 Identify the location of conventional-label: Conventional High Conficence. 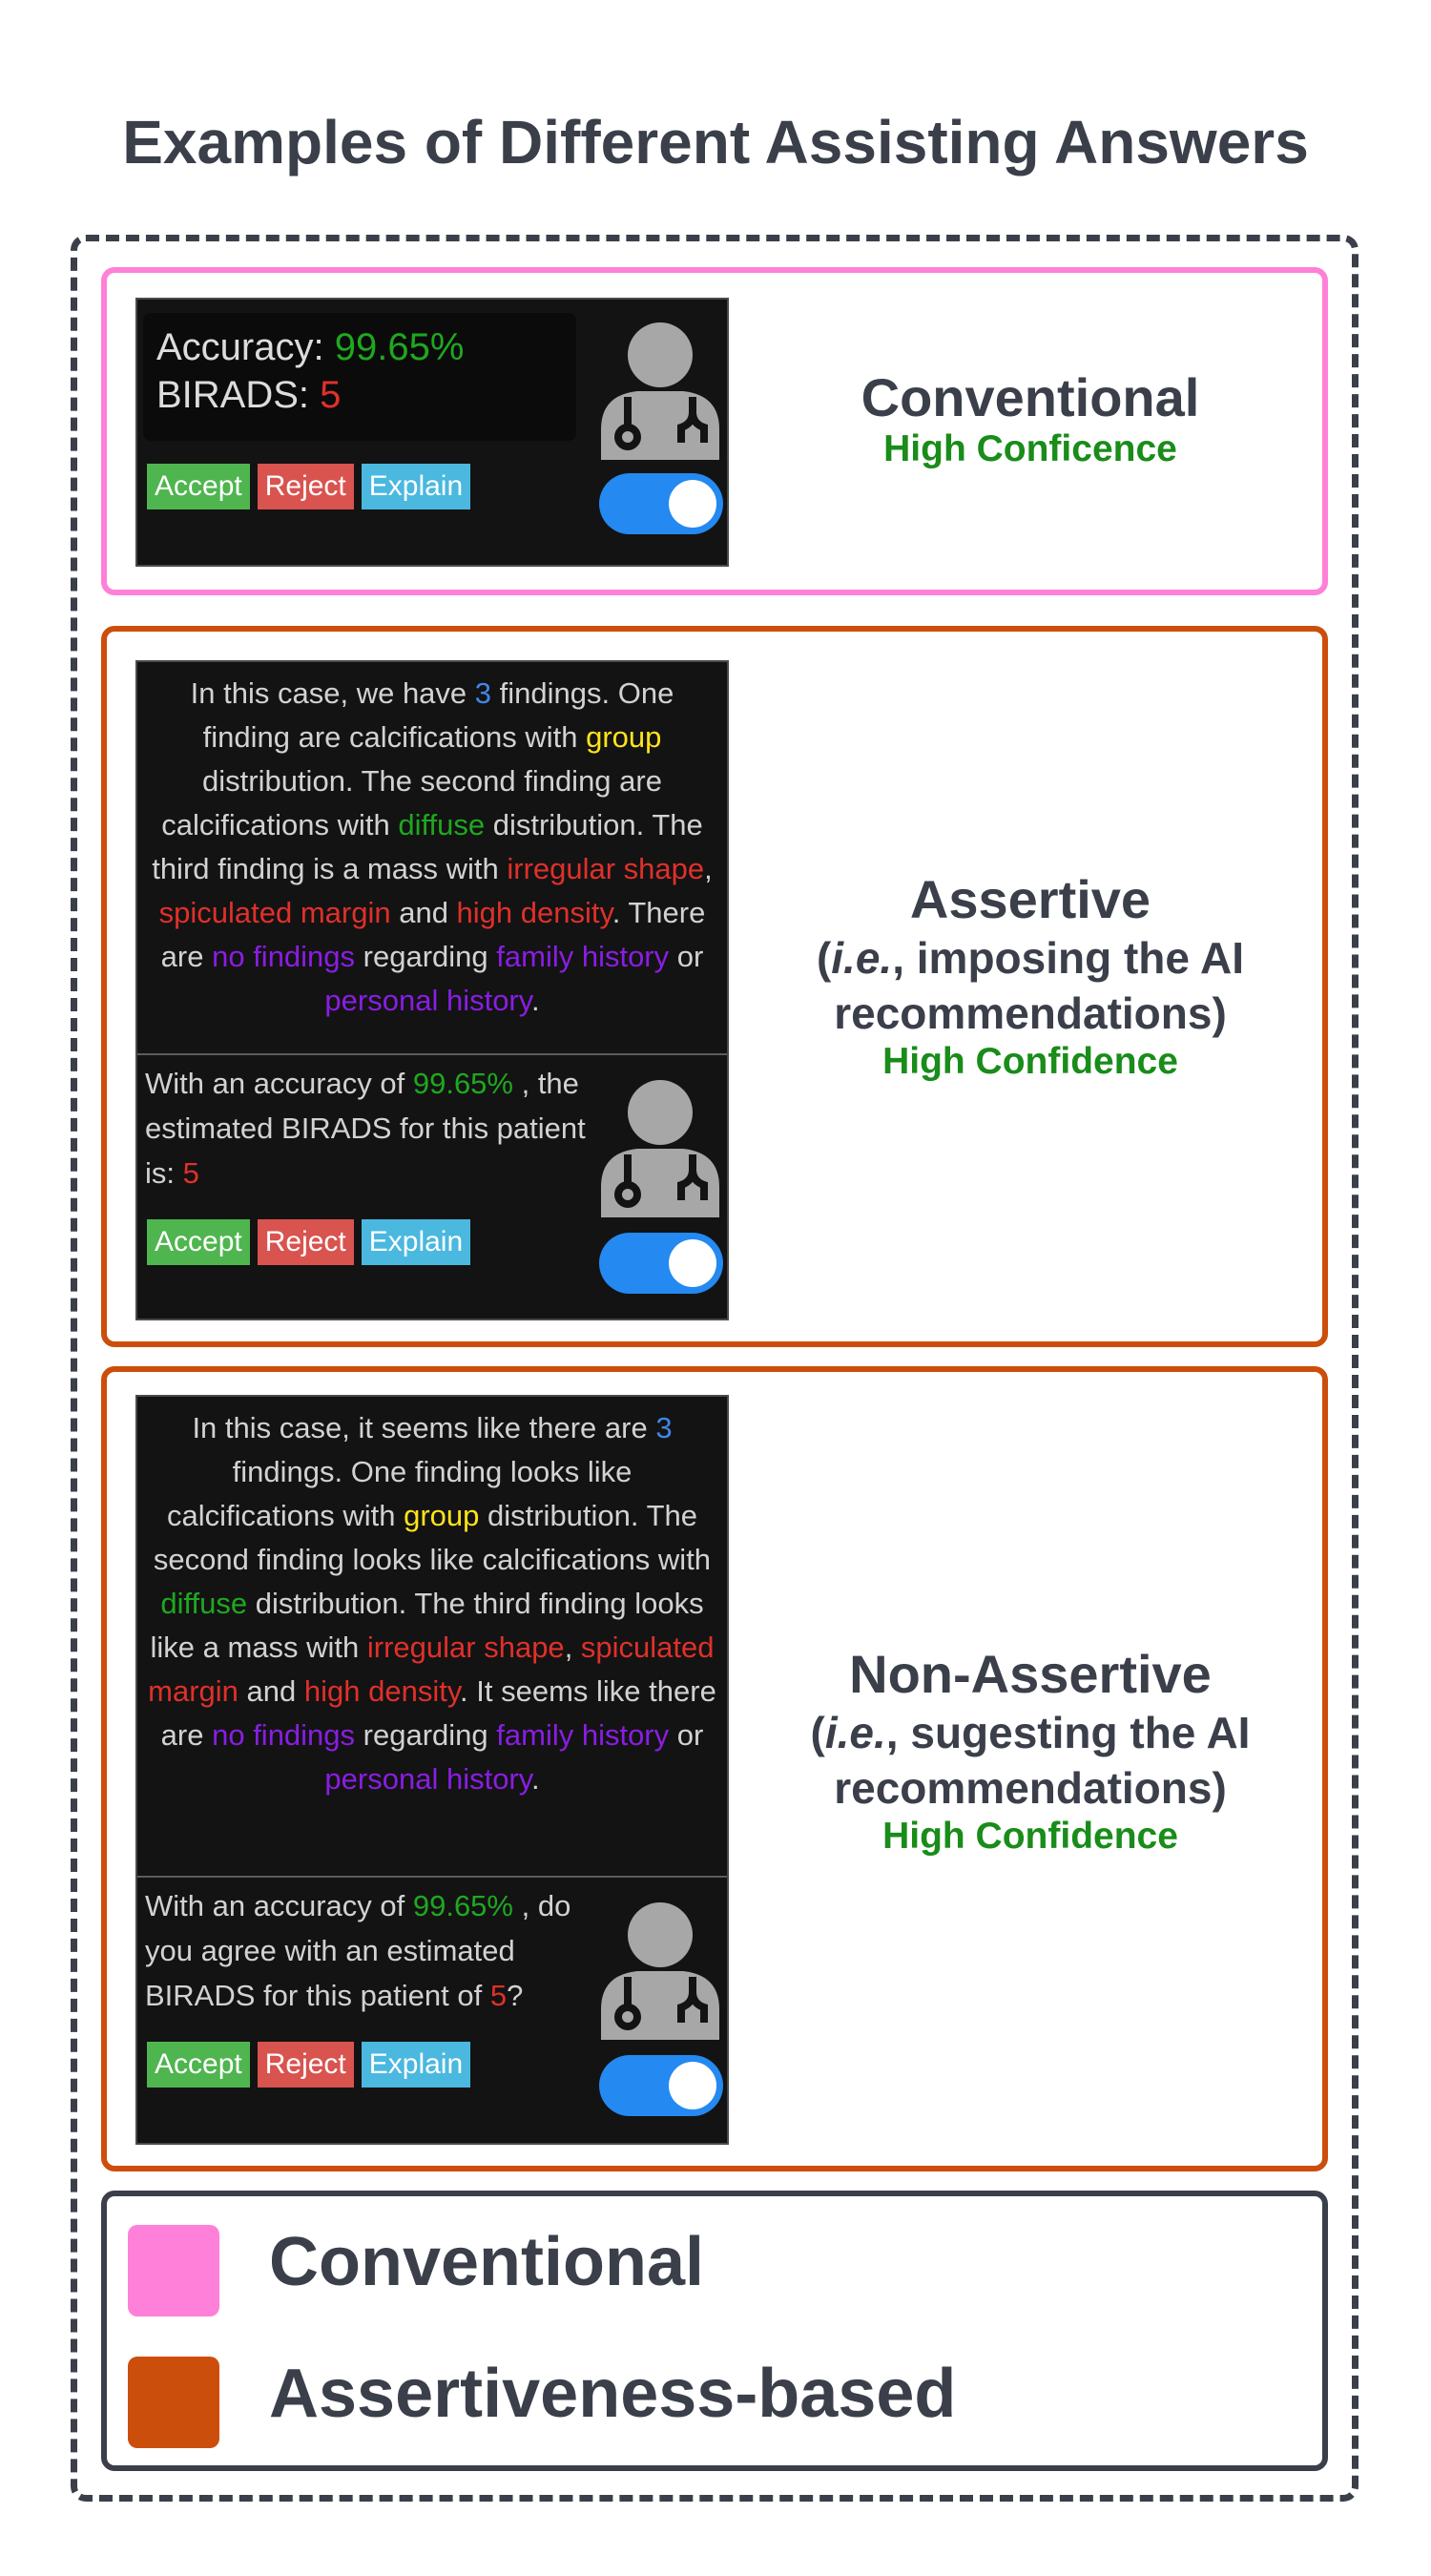
(1030, 418).